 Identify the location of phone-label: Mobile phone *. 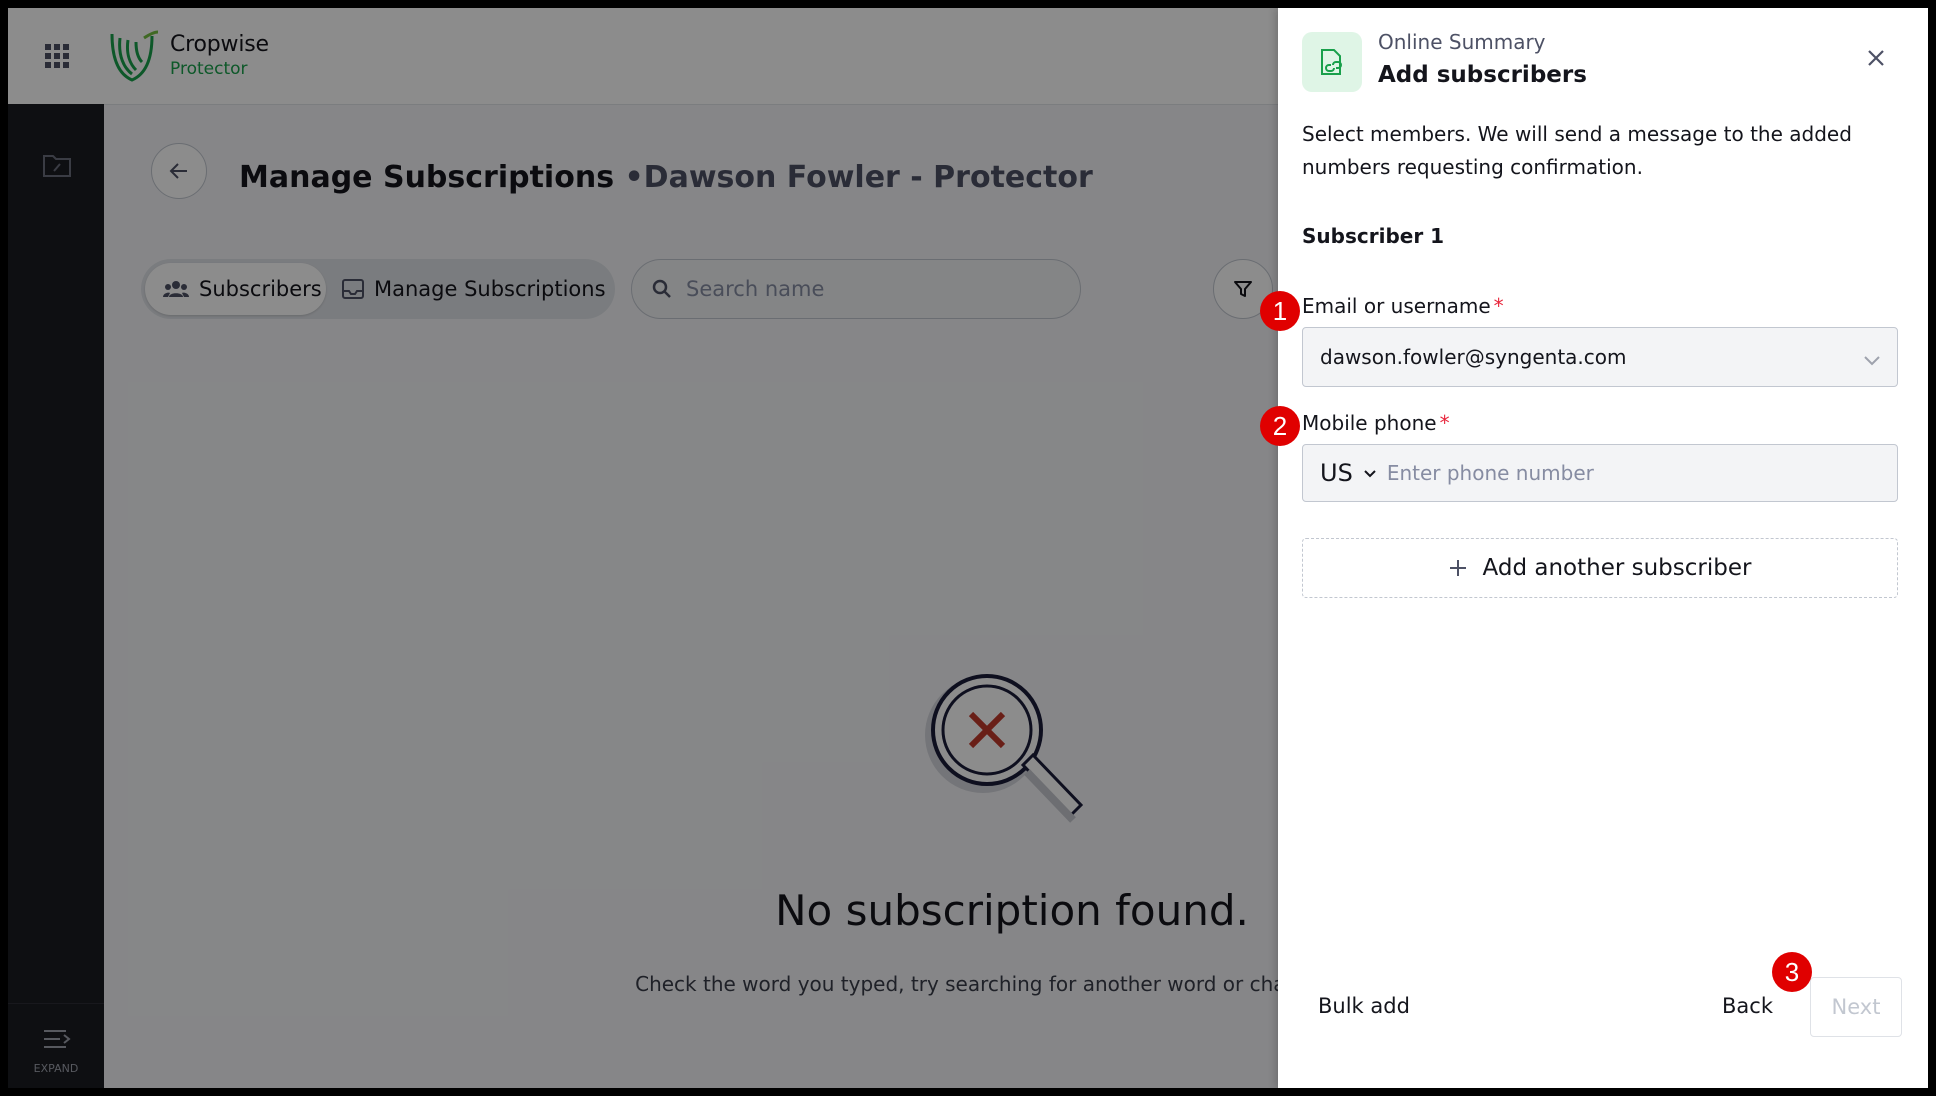
(1376, 423).